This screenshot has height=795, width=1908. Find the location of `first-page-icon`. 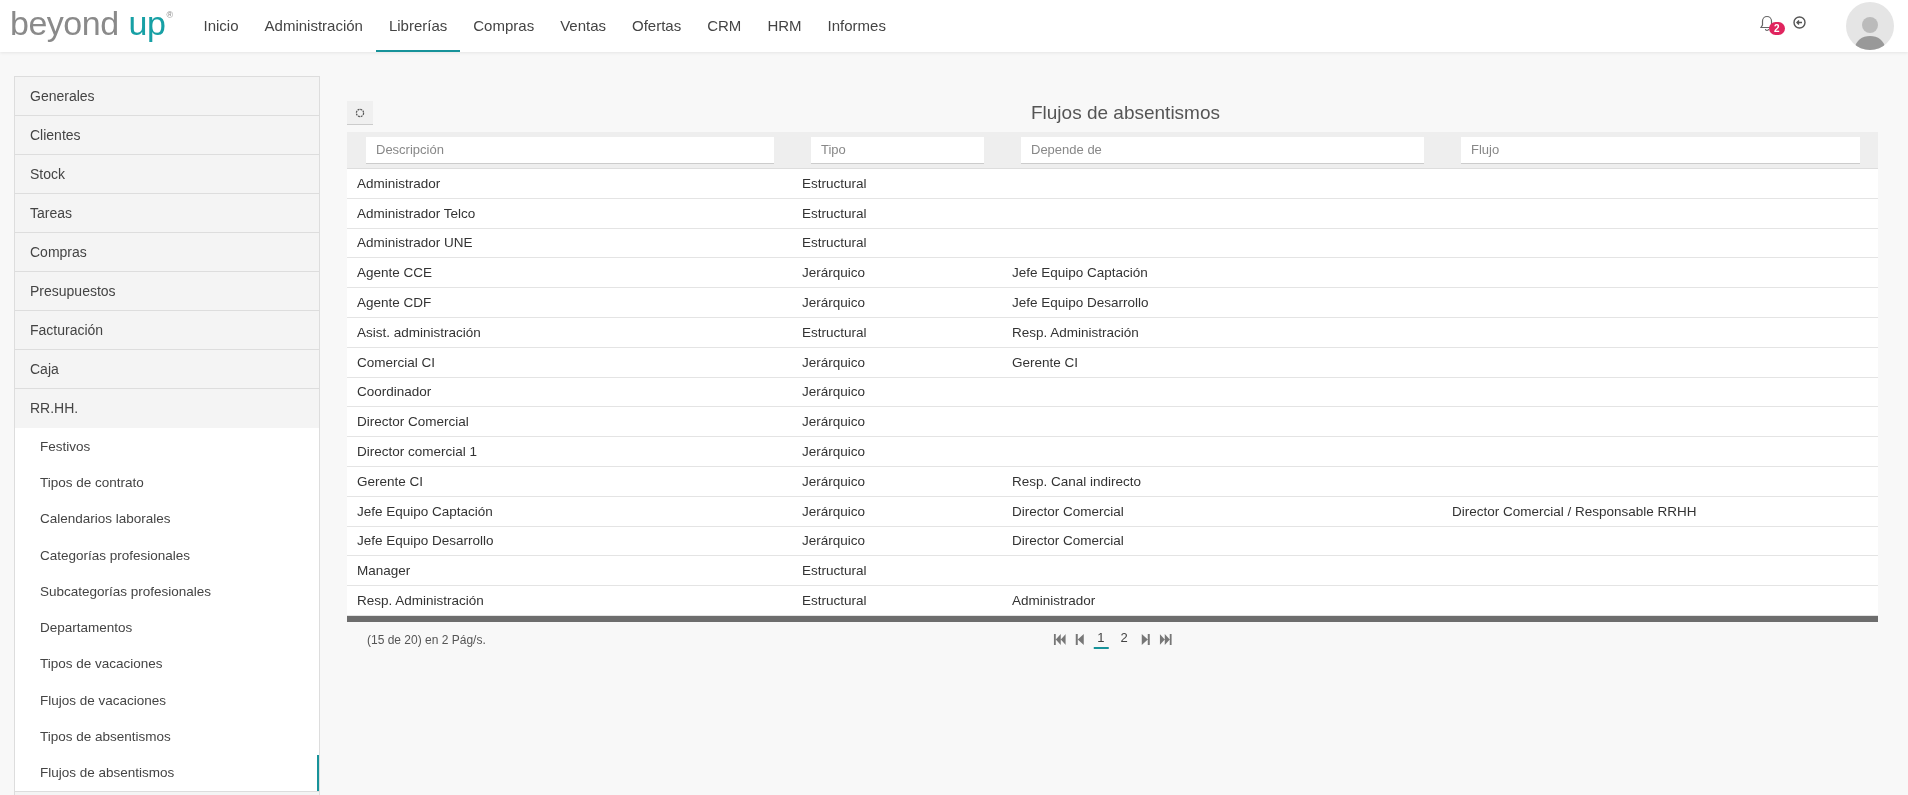

first-page-icon is located at coordinates (1059, 640).